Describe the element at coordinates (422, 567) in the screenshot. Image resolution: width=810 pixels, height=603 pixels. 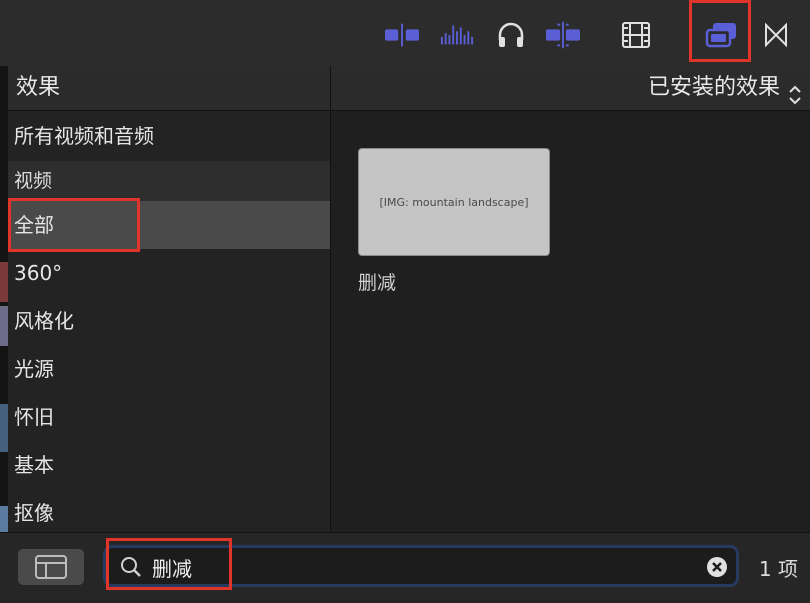
I see `search-input` at that location.